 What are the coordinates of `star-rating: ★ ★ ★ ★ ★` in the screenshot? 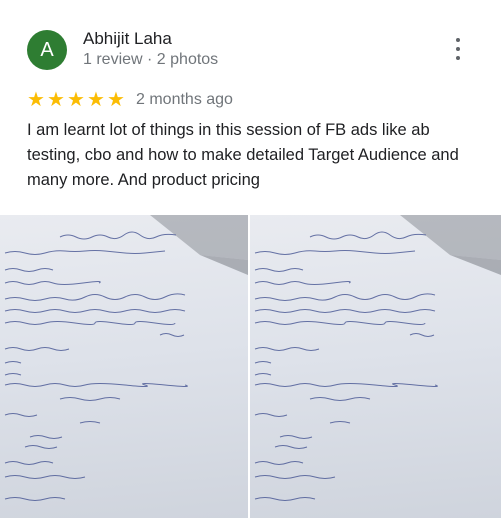 It's located at (76, 100).